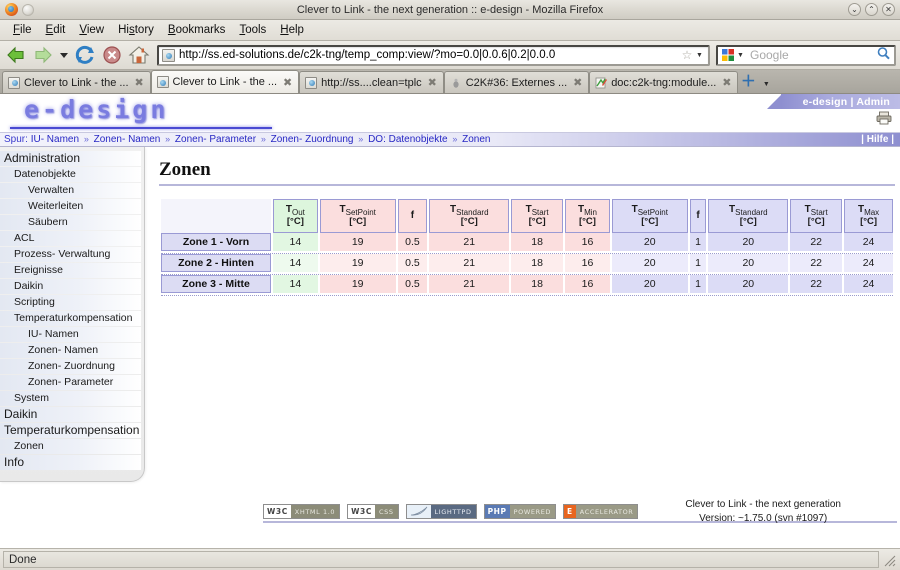 Image resolution: width=900 pixels, height=570 pixels. I want to click on menu-tools: Tools, so click(252, 30).